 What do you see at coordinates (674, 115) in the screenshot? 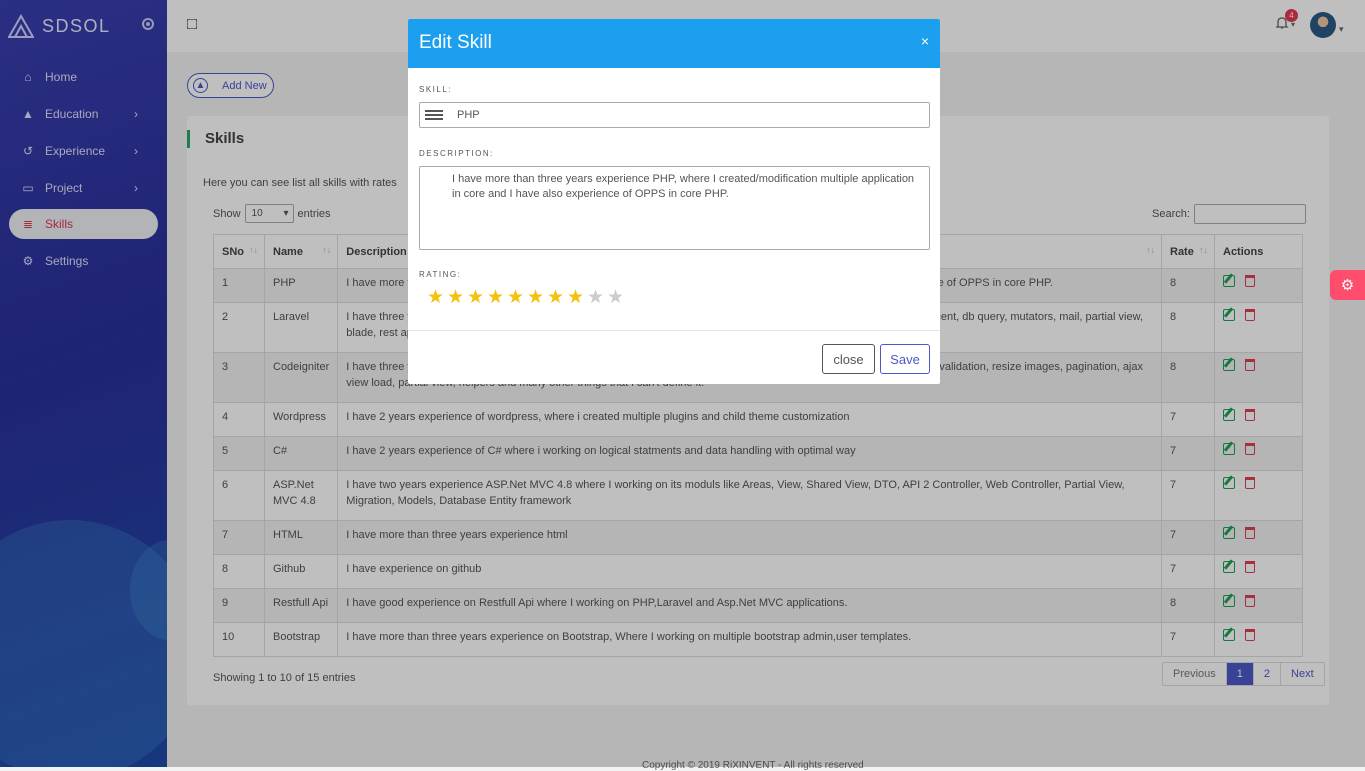
I see `skill-input: PHP` at bounding box center [674, 115].